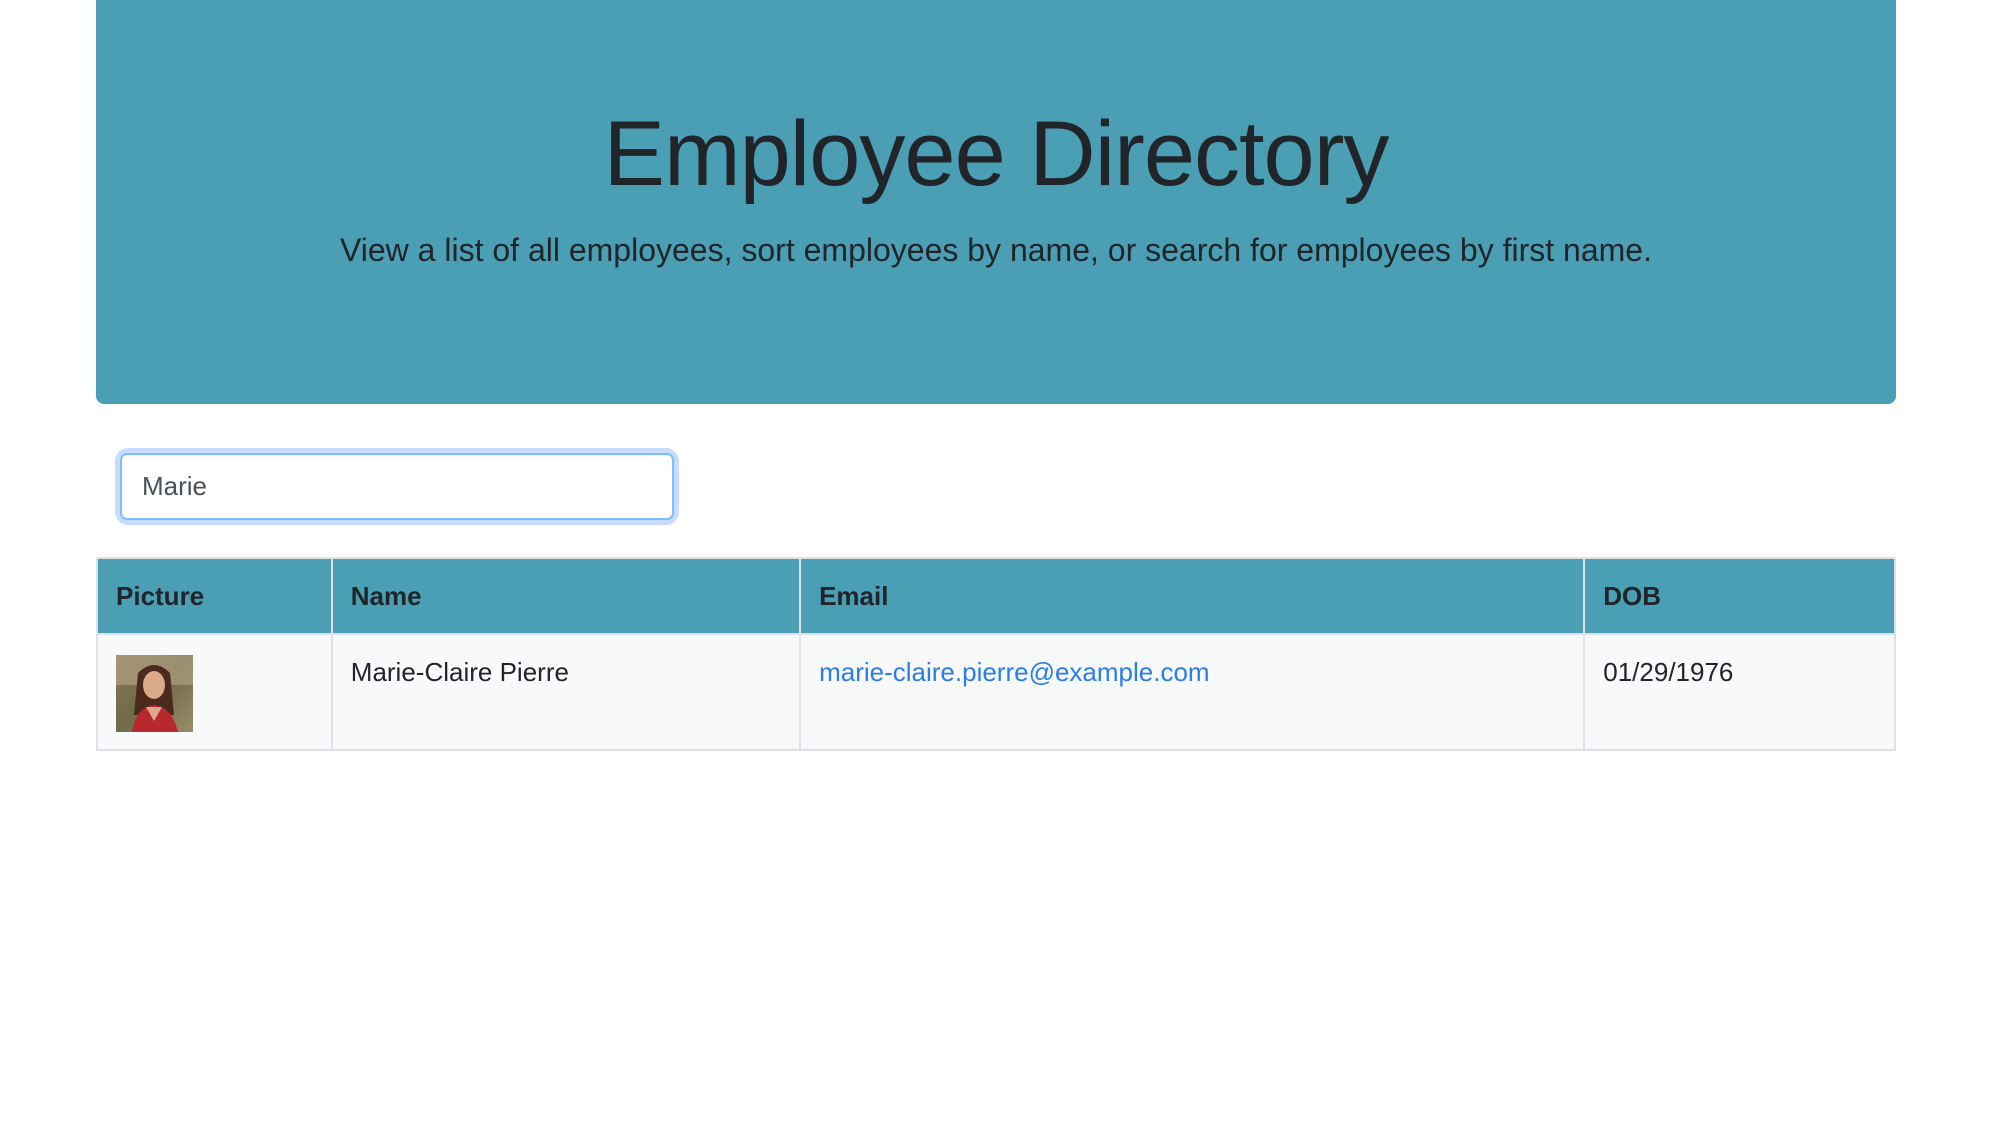 The image size is (1996, 1144). Describe the element at coordinates (214, 692) in the screenshot. I see `cell-picture` at that location.